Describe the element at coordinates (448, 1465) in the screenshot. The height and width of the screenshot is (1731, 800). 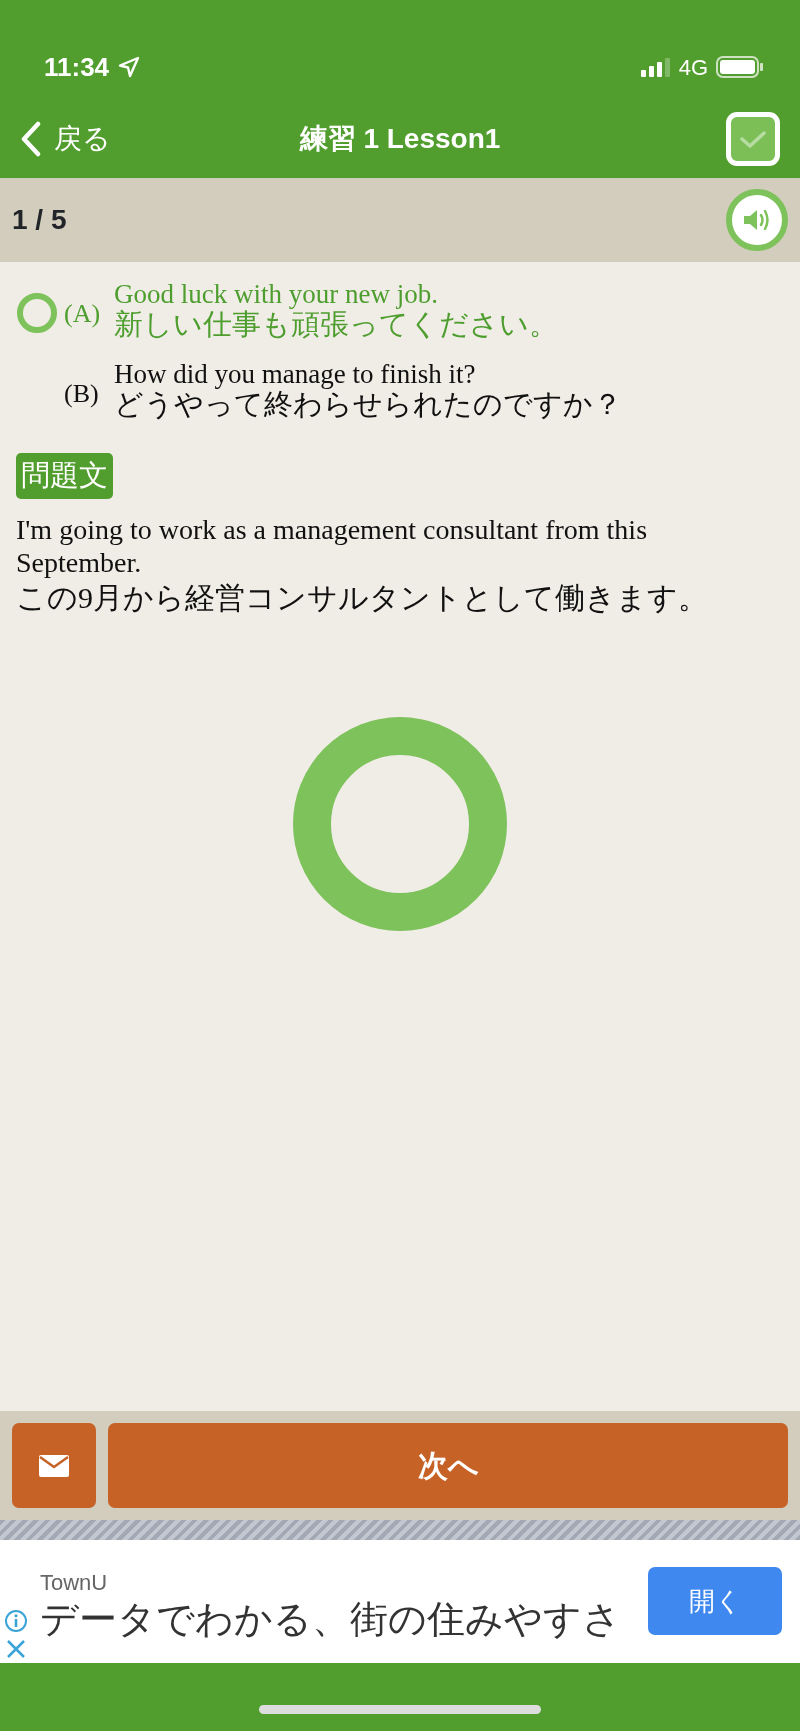
I see `next-button: 次へ` at that location.